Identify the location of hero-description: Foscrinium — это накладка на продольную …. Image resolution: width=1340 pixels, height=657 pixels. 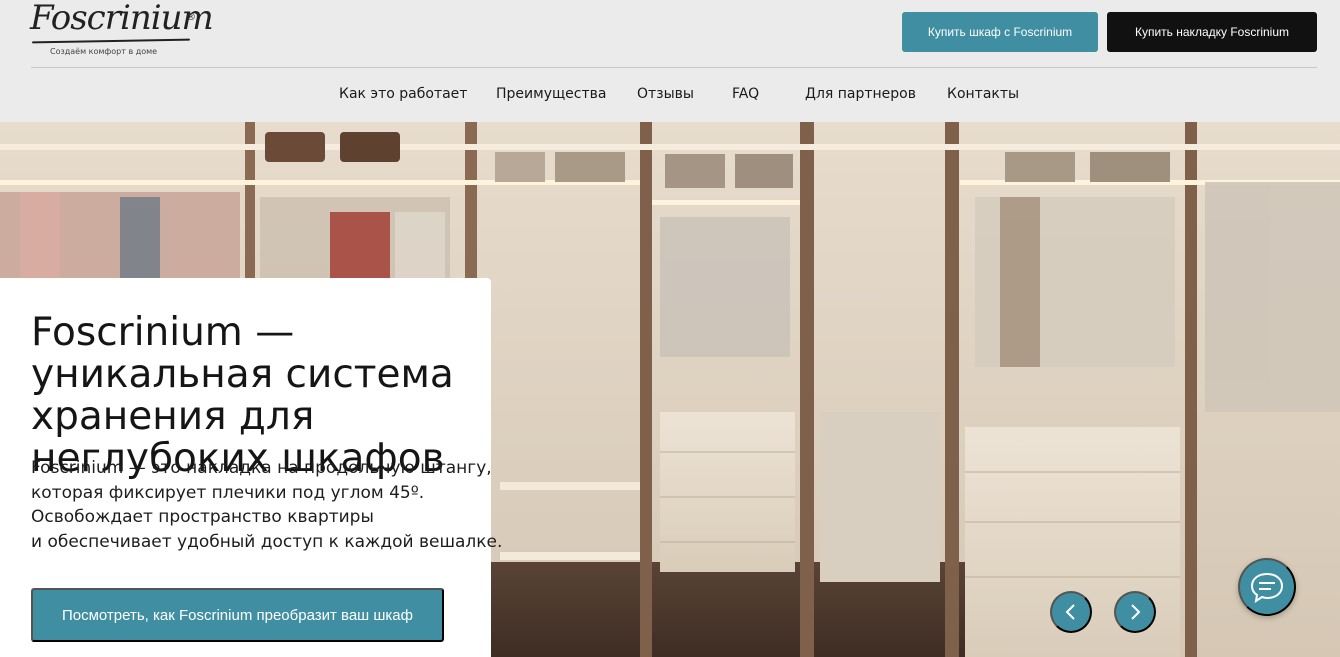
(267, 505).